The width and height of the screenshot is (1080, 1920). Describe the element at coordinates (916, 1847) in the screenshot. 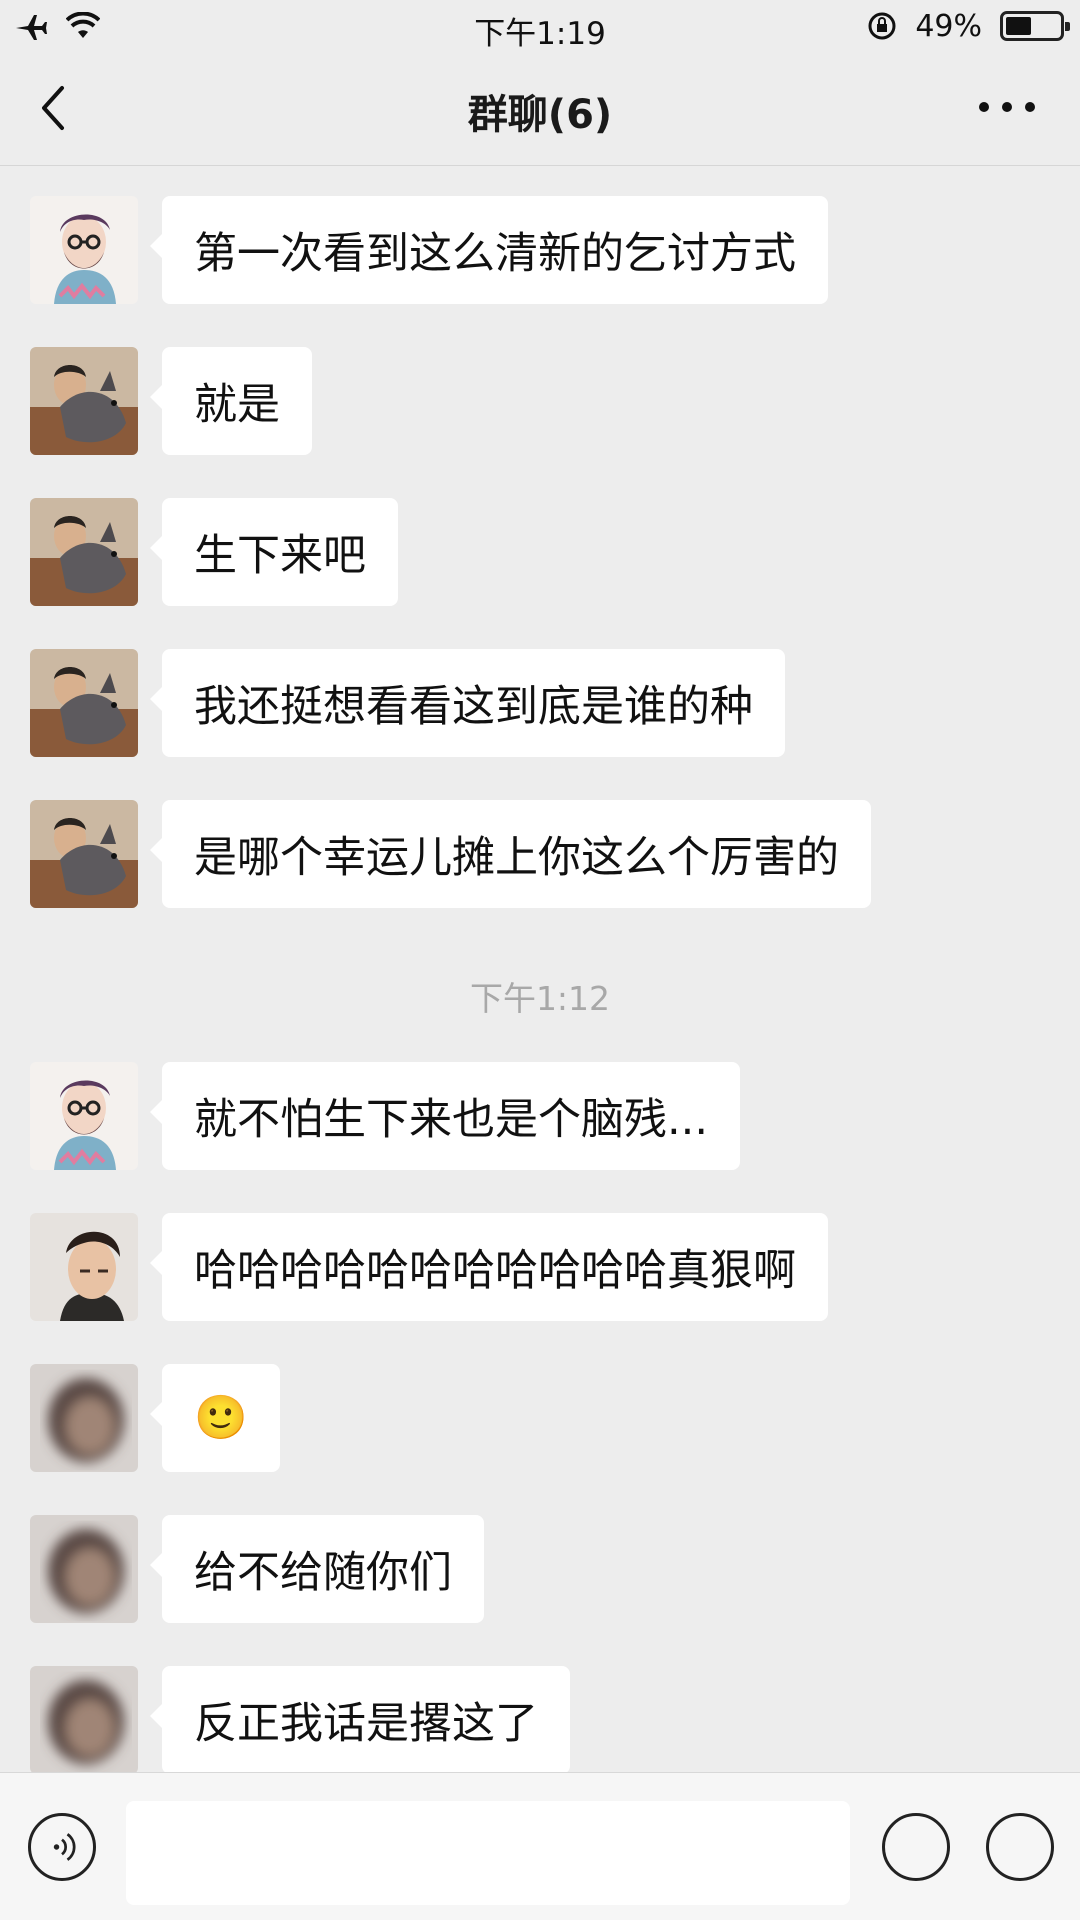

I see `emoji-button-icon` at that location.